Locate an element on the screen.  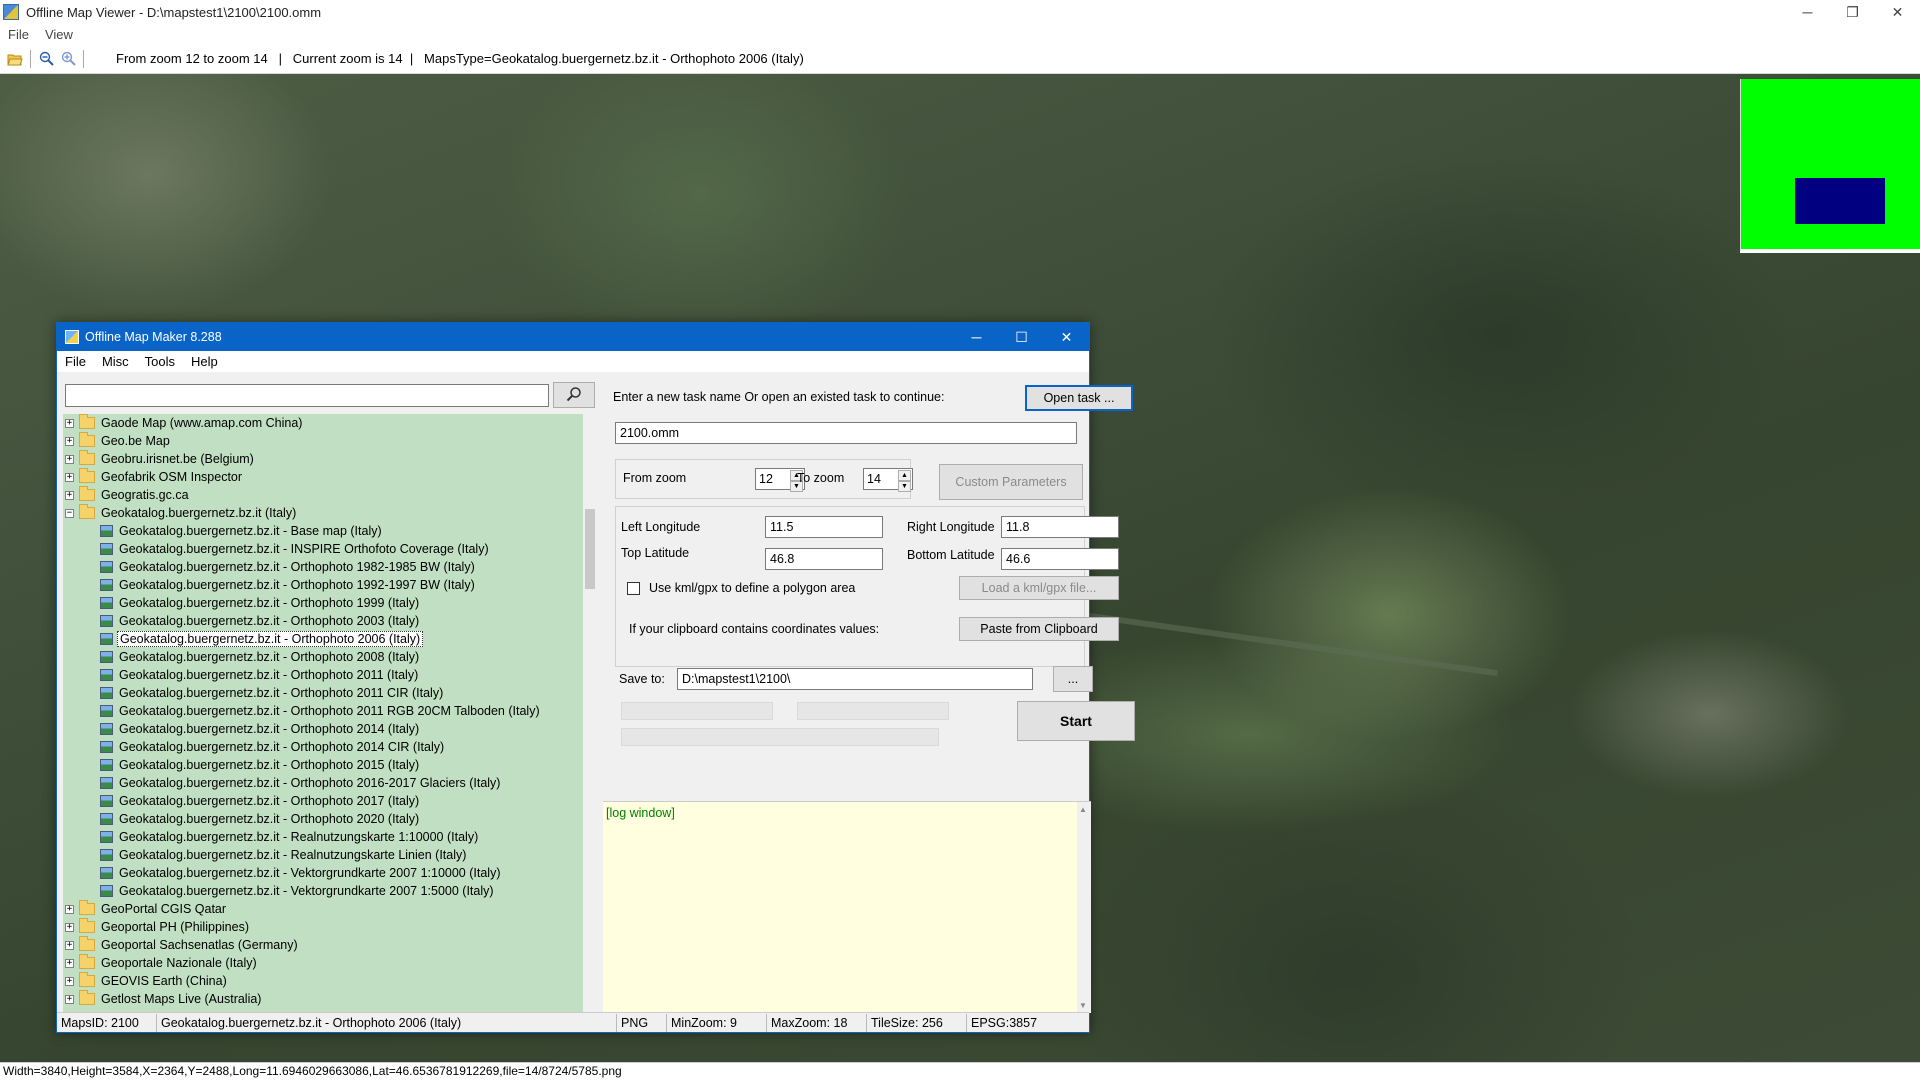
toolbar-separator is located at coordinates (30, 58).